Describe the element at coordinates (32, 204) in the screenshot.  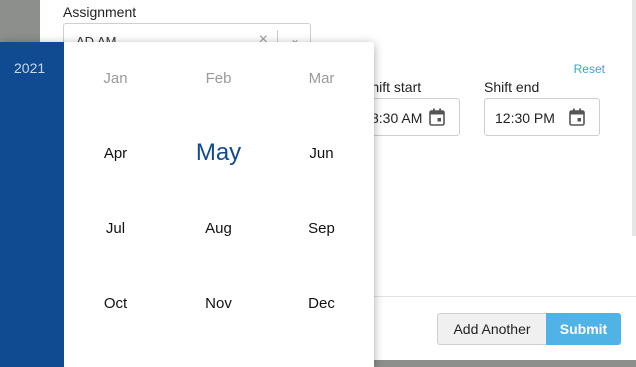
I see `year-column: 2021` at that location.